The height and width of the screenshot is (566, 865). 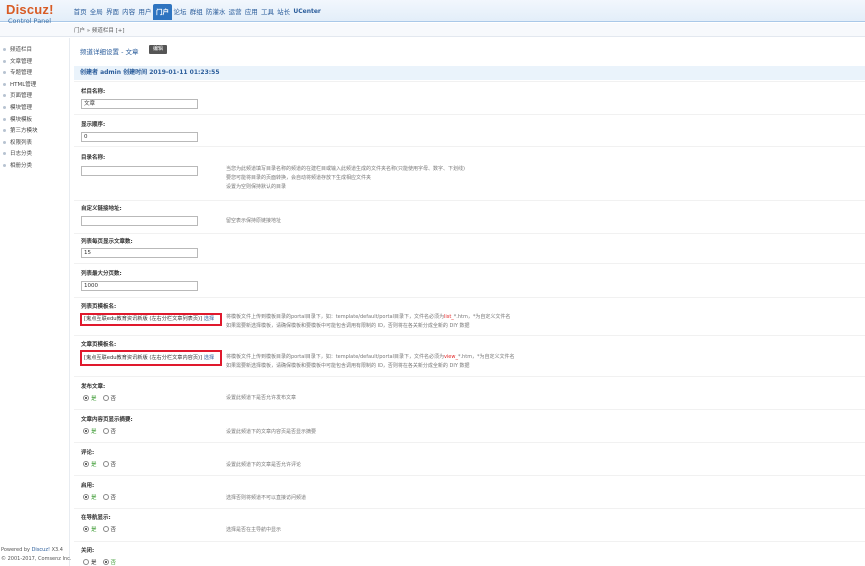 What do you see at coordinates (105, 529) in the screenshot?
I see `navshow-no-radio` at bounding box center [105, 529].